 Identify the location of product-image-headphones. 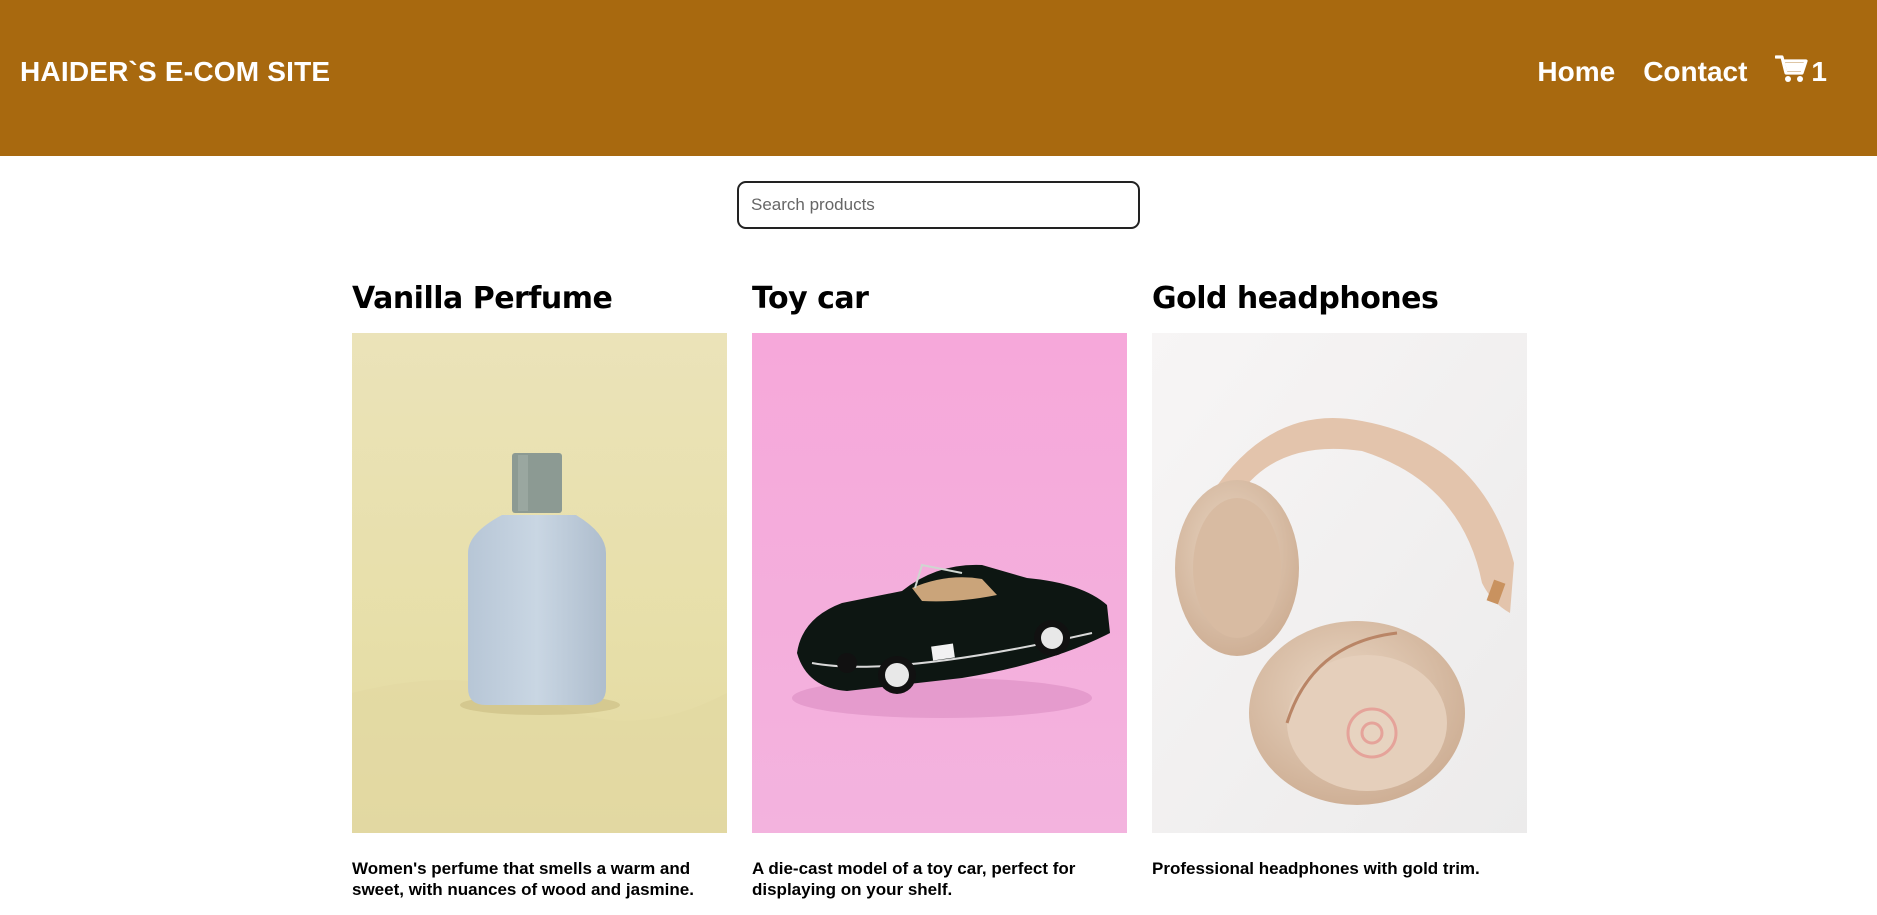
(1339, 583).